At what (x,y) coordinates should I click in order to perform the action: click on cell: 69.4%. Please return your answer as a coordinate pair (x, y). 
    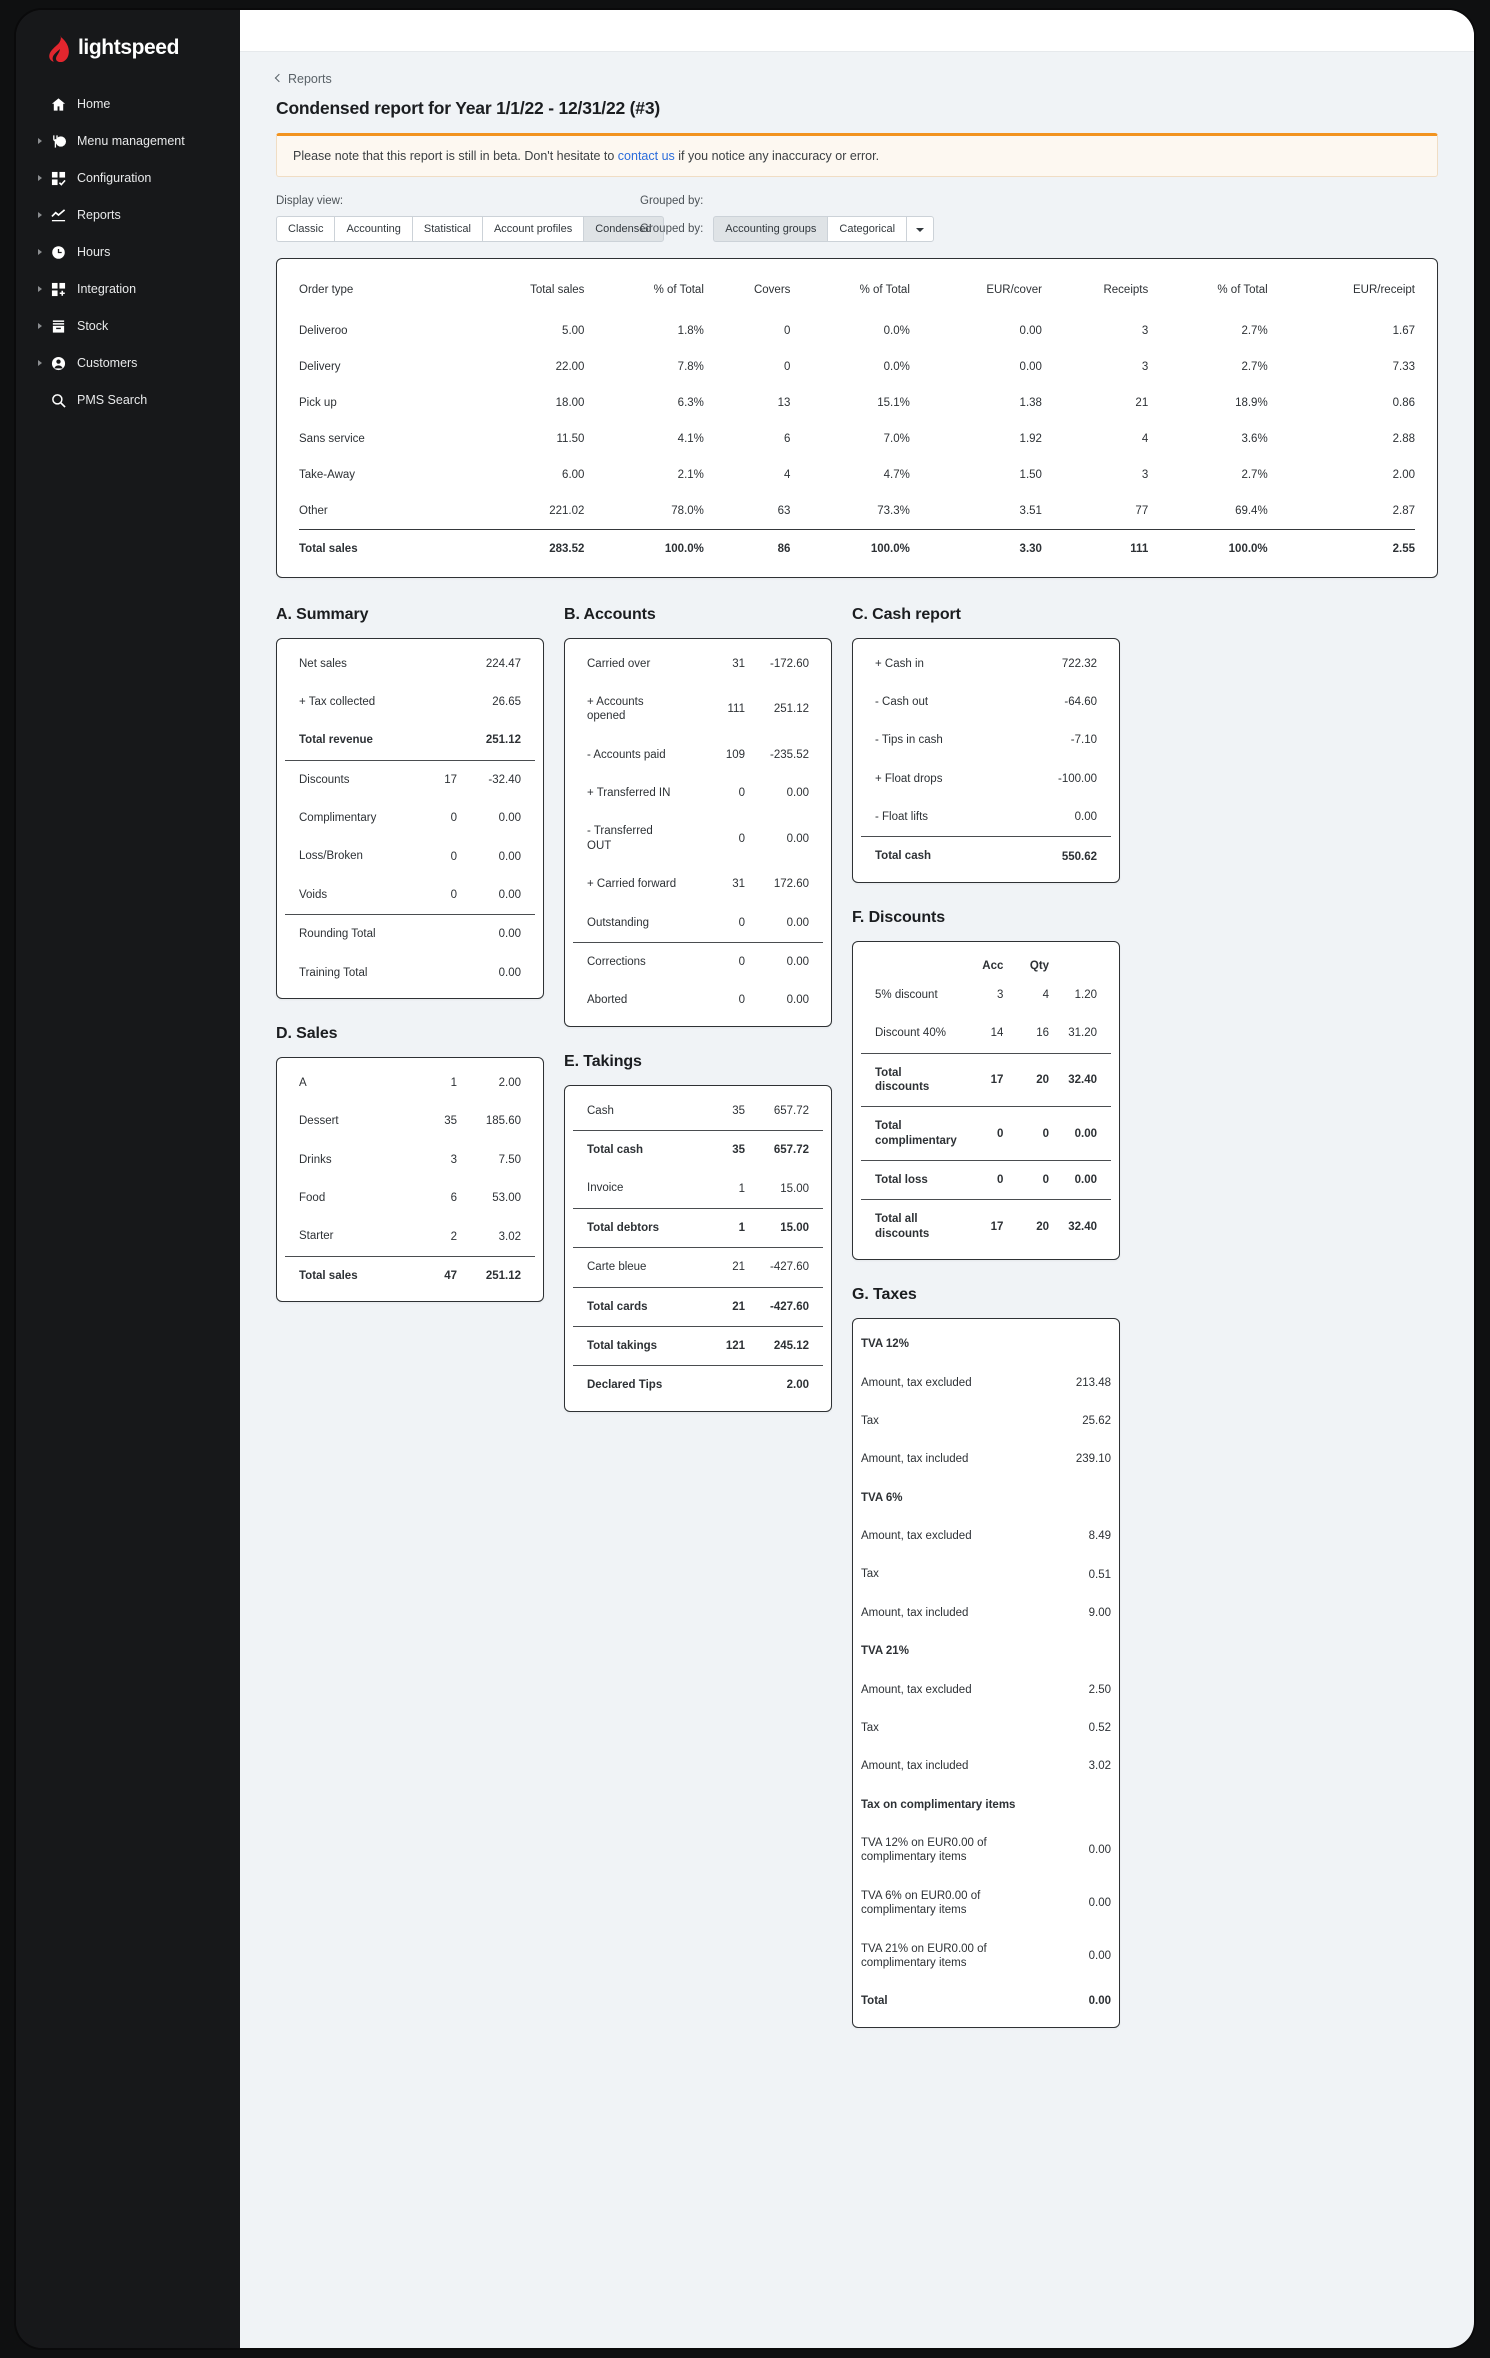
    Looking at the image, I should click on (1251, 510).